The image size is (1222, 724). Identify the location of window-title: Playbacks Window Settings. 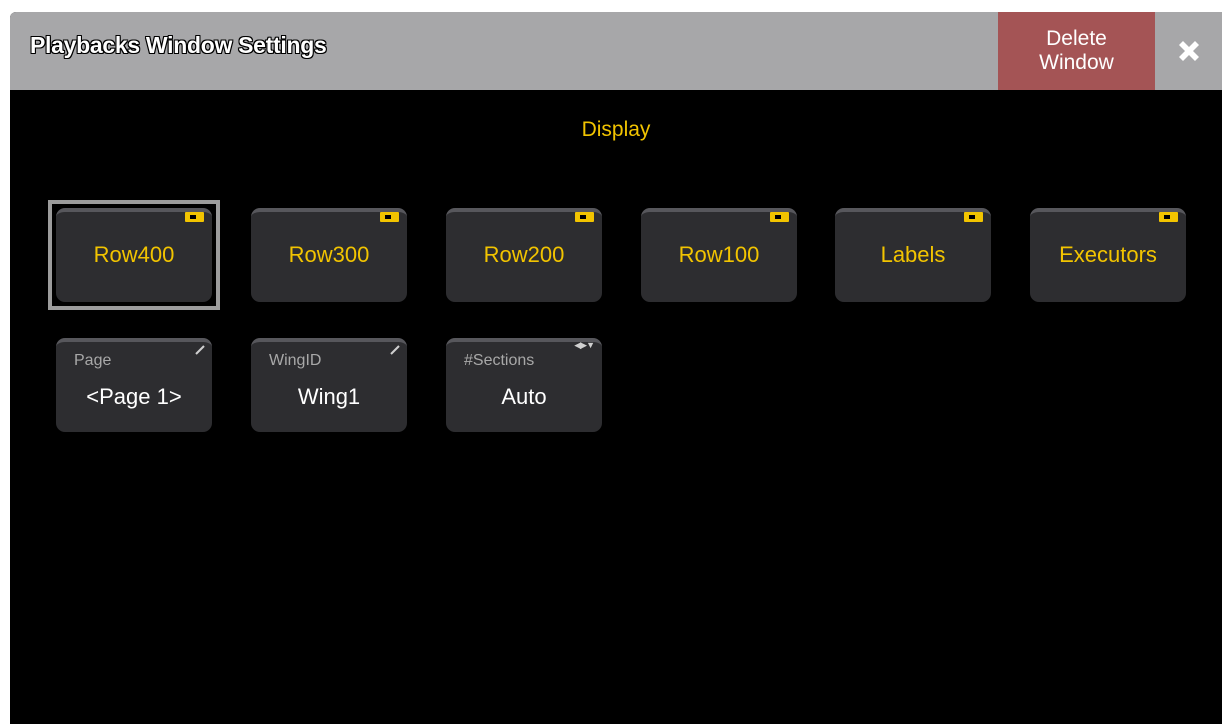
(178, 45).